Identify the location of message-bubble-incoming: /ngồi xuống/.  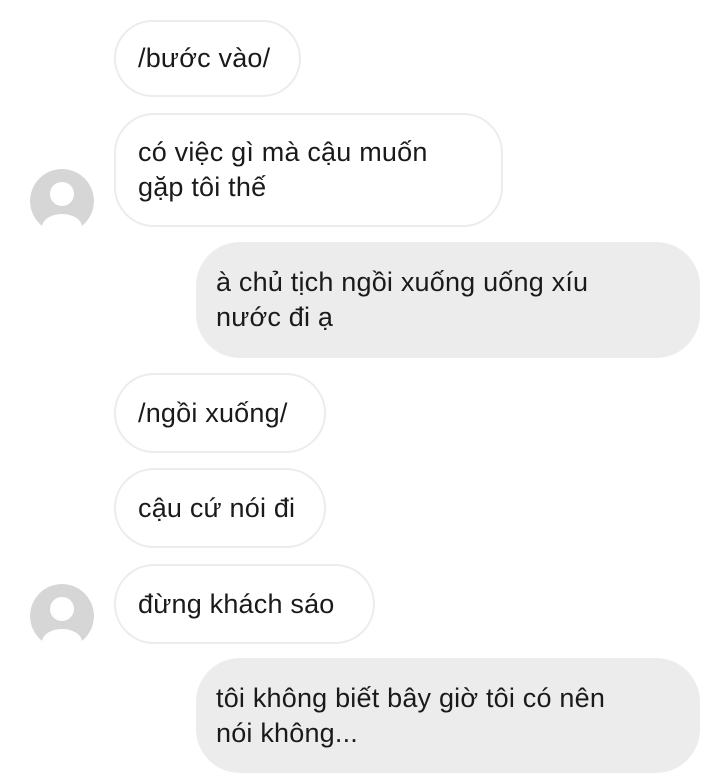
(220, 413).